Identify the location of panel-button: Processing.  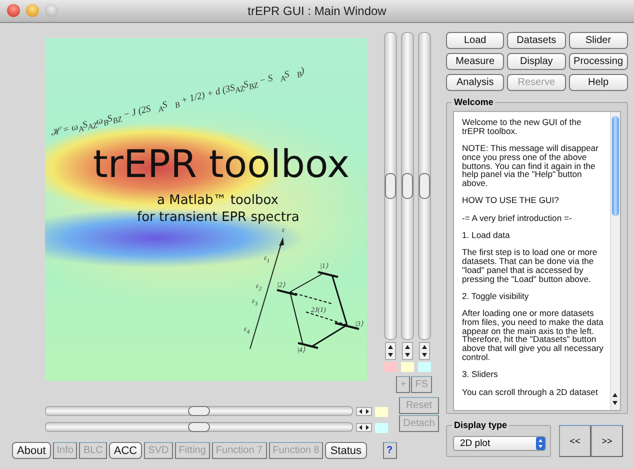
(598, 61).